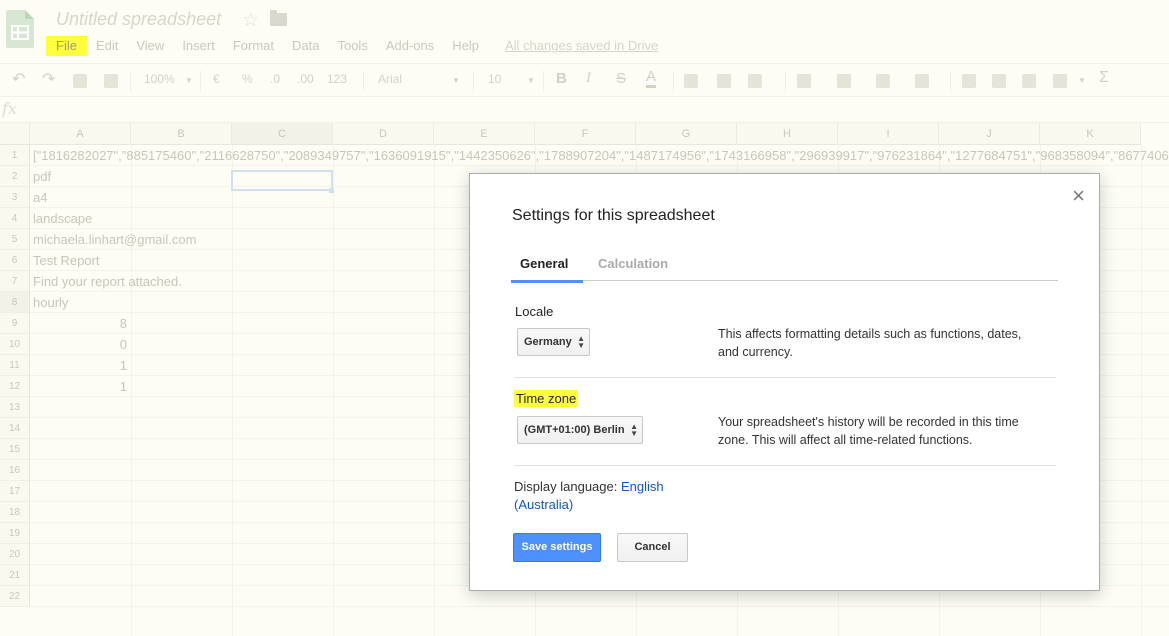 The width and height of the screenshot is (1169, 636). Describe the element at coordinates (80, 365) in the screenshot. I see `cell-a11: 1` at that location.